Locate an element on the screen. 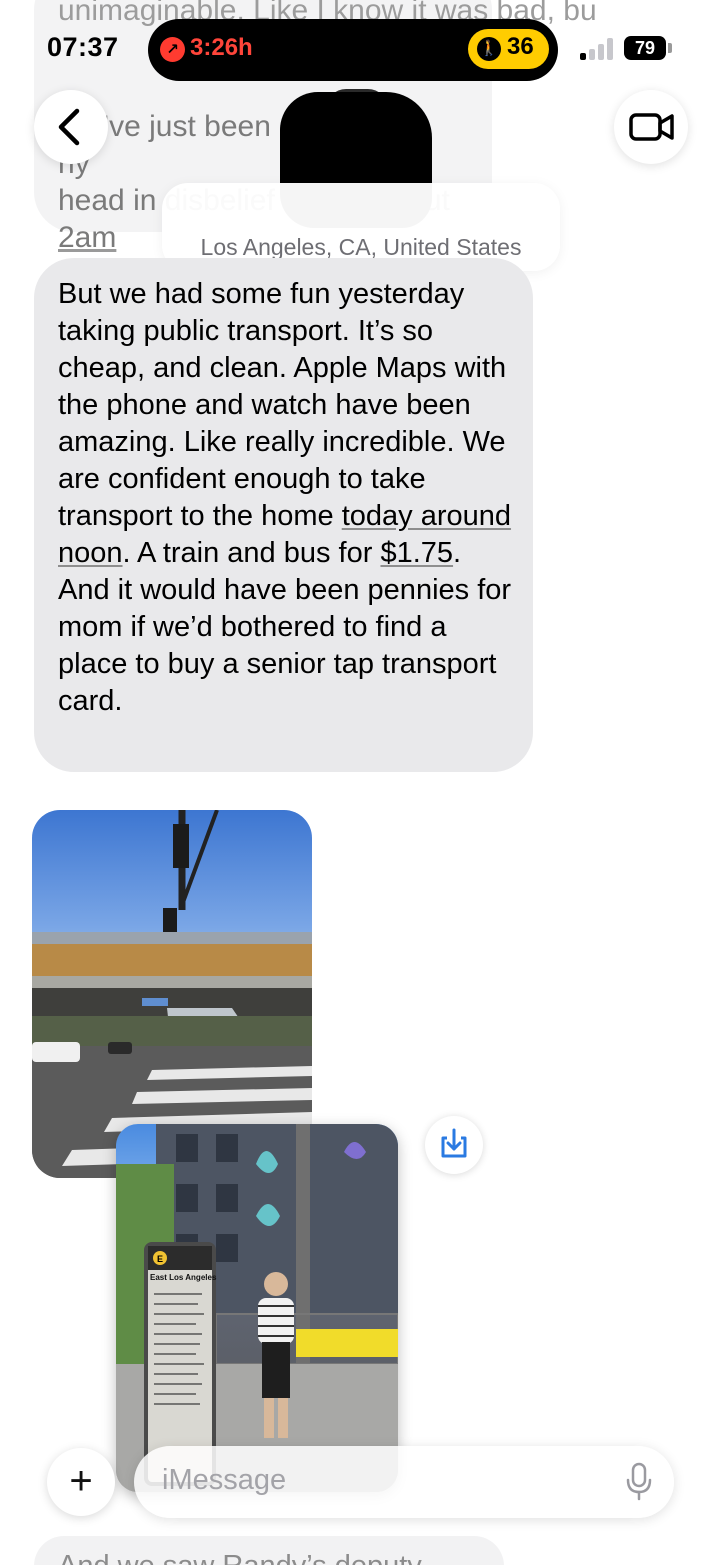  battery-icon: 79 is located at coordinates (645, 48).